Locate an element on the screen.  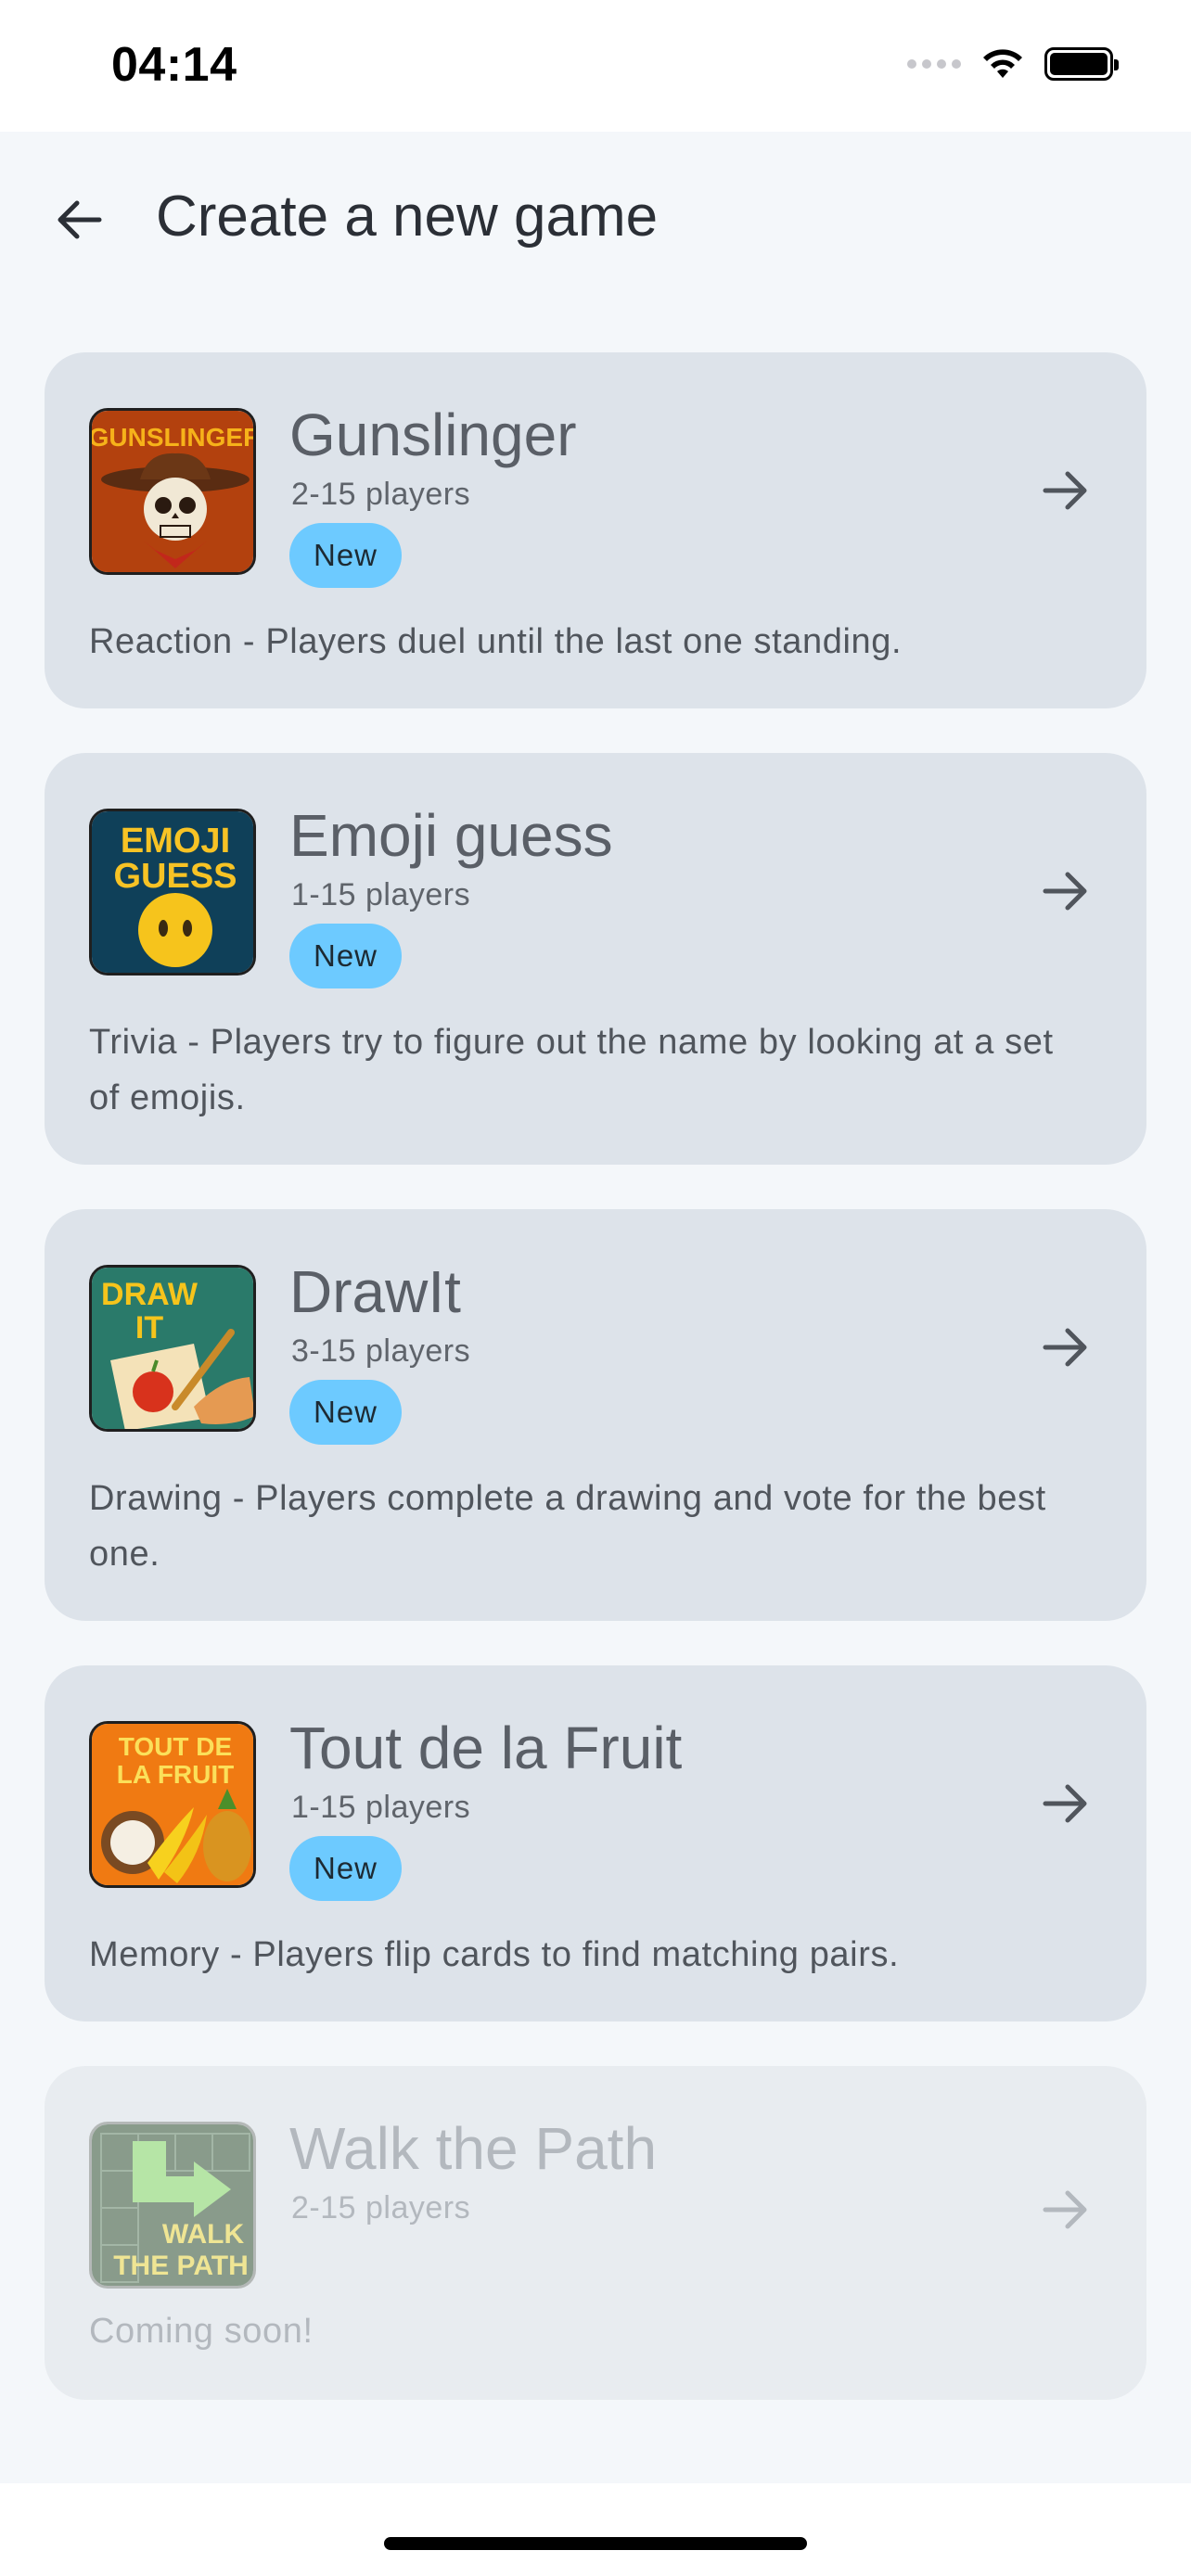
battery-icon is located at coordinates (1081, 64).